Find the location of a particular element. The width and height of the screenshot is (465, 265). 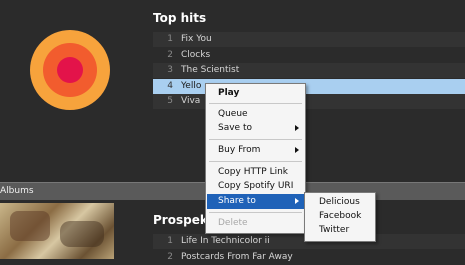

menu-item-copy-spotify-uri: Copy Spotify URI is located at coordinates (255, 186).